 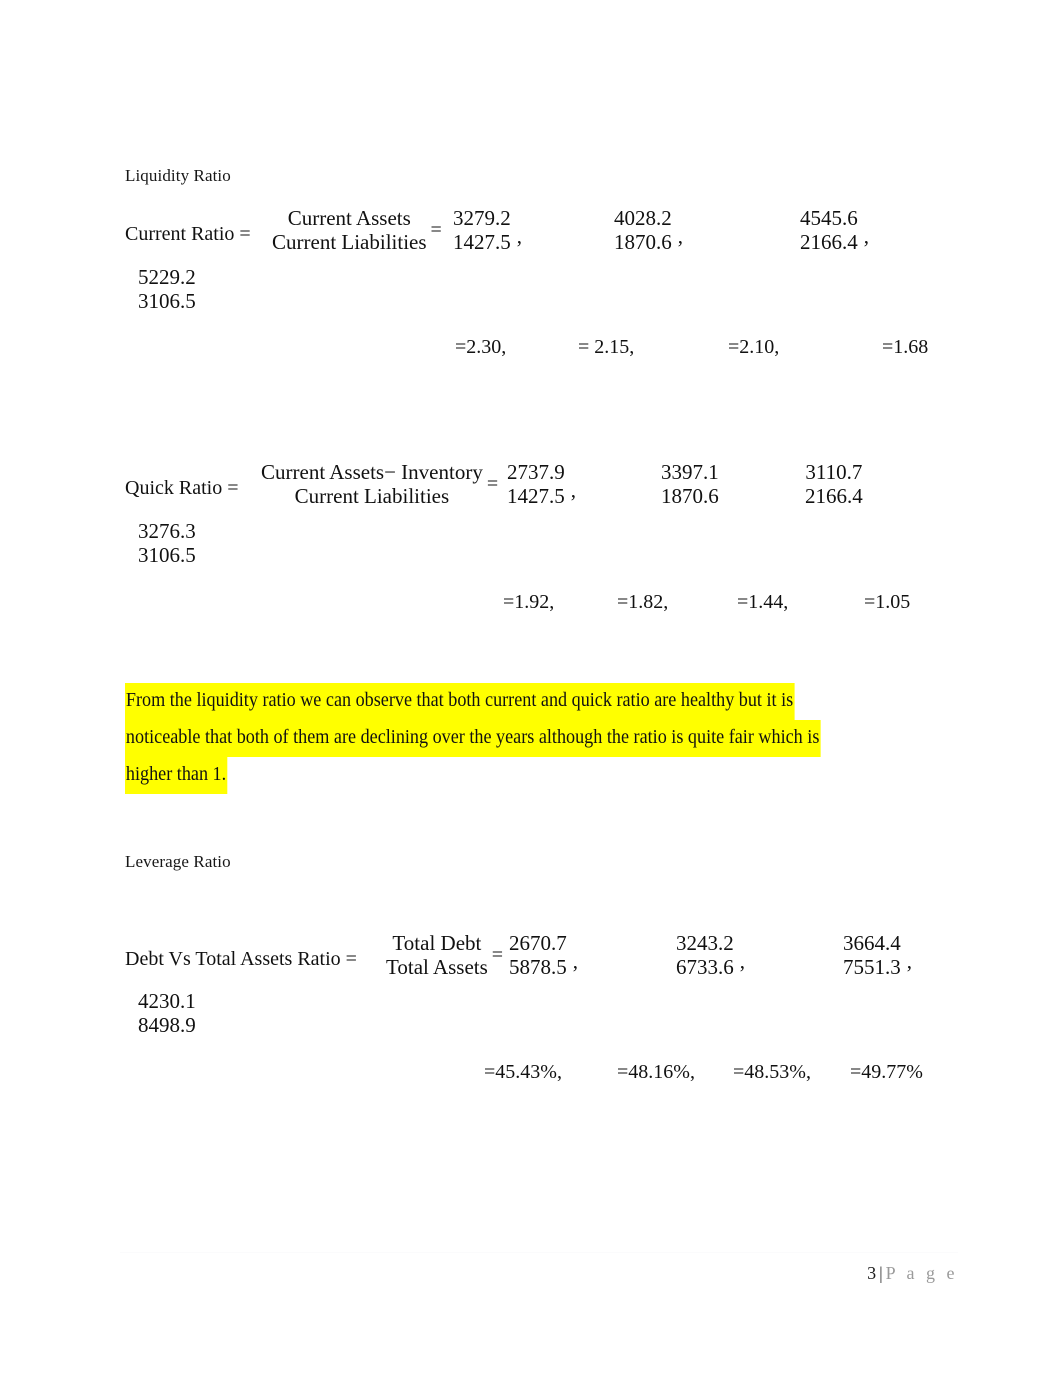 What do you see at coordinates (872, 943) in the screenshot?
I see `fraction-numerator: 3664.4` at bounding box center [872, 943].